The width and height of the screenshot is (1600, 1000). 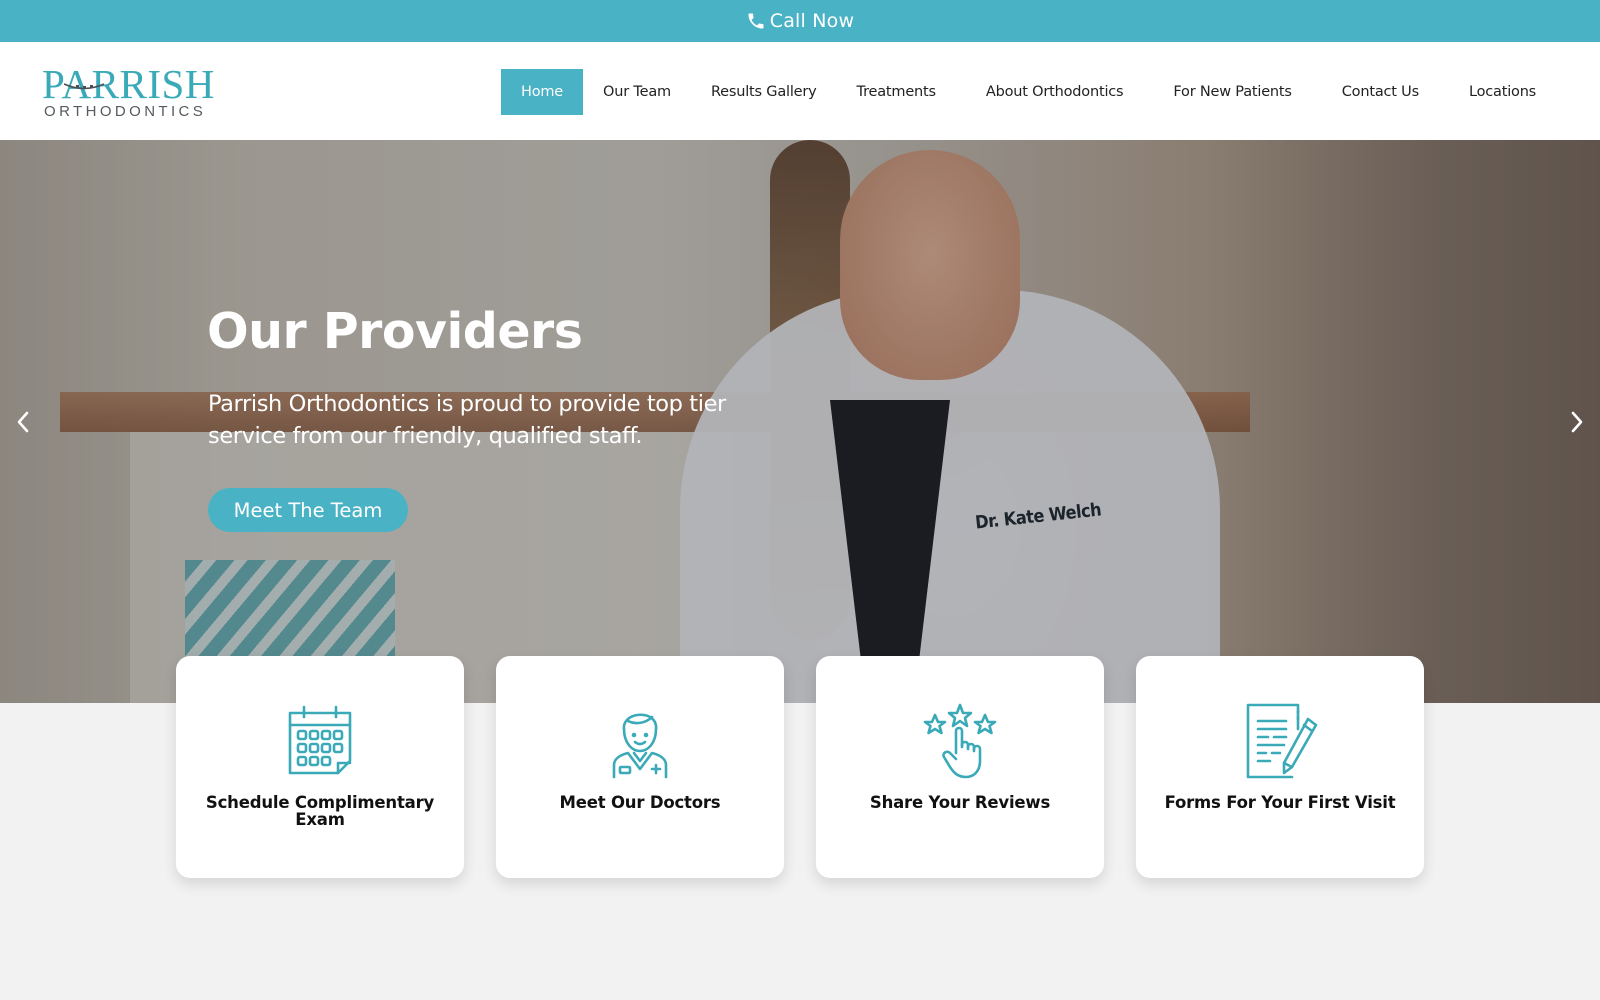 What do you see at coordinates (960, 802) in the screenshot?
I see `card-label: Share Your Reviews` at bounding box center [960, 802].